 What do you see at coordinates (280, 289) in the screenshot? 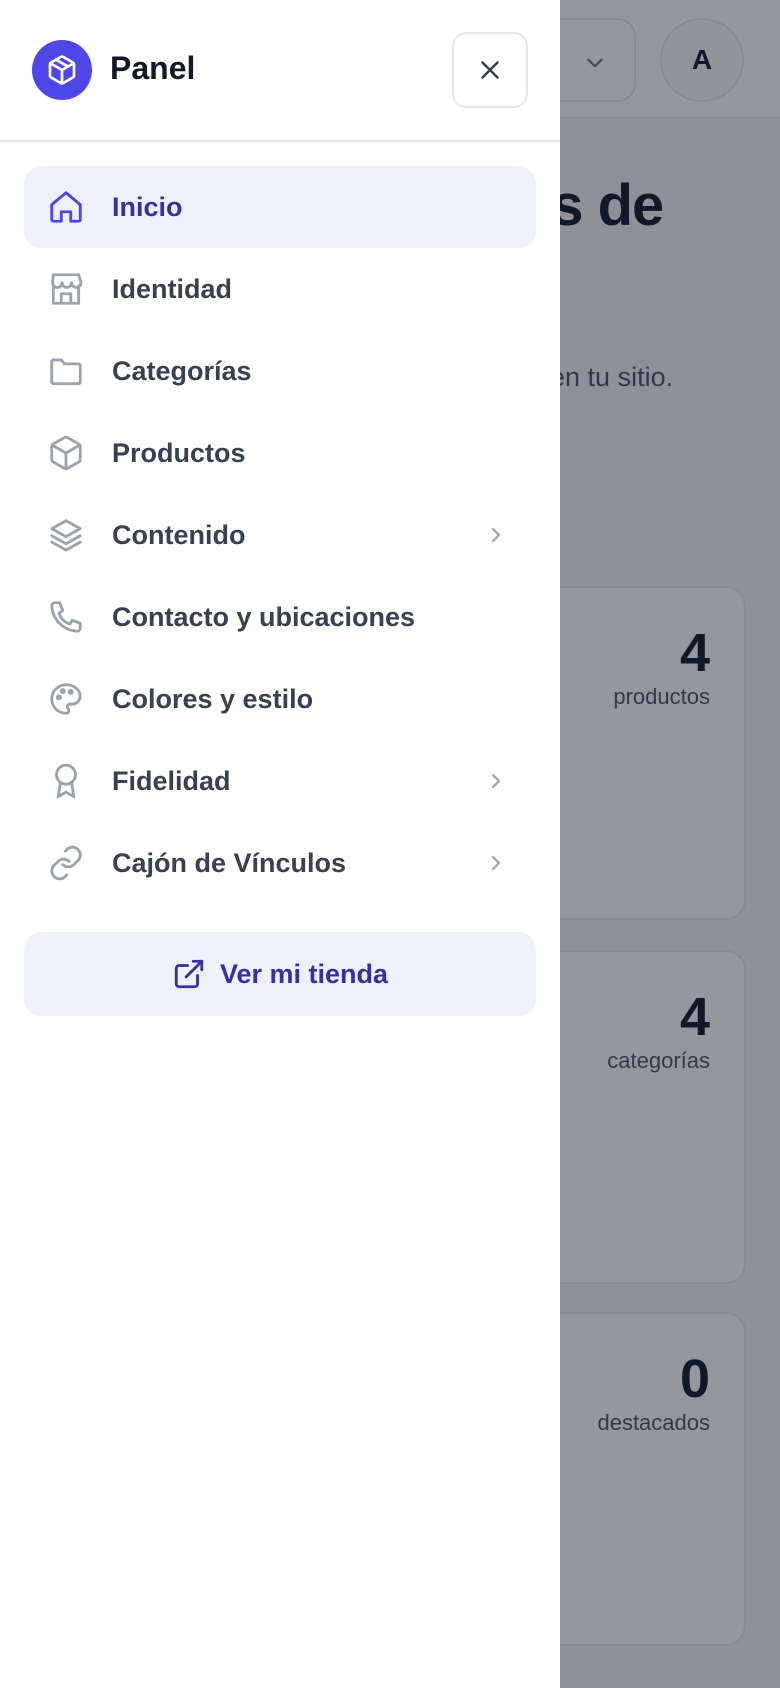
I see `nav-item-identidad: Identidad` at bounding box center [280, 289].